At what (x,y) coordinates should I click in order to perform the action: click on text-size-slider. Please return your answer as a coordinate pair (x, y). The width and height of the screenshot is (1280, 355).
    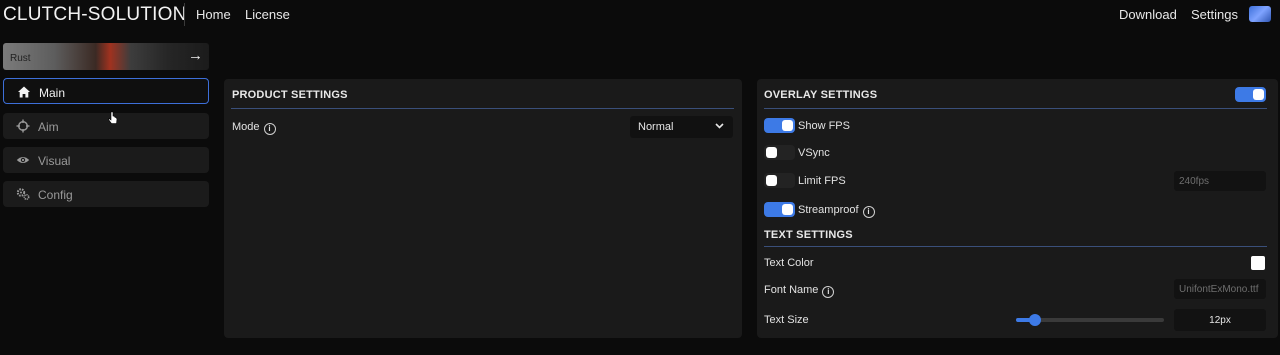
    Looking at the image, I should click on (1090, 320).